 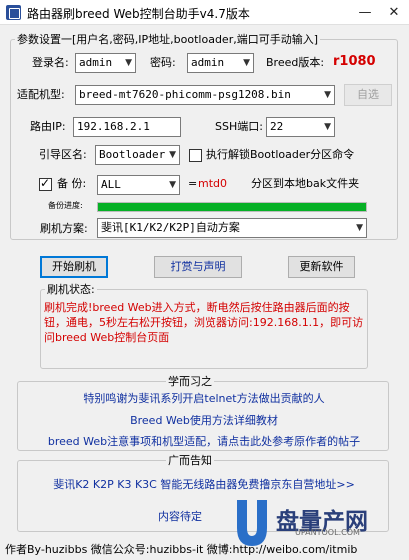 What do you see at coordinates (321, 267) in the screenshot?
I see `update-button: 更新软件` at bounding box center [321, 267].